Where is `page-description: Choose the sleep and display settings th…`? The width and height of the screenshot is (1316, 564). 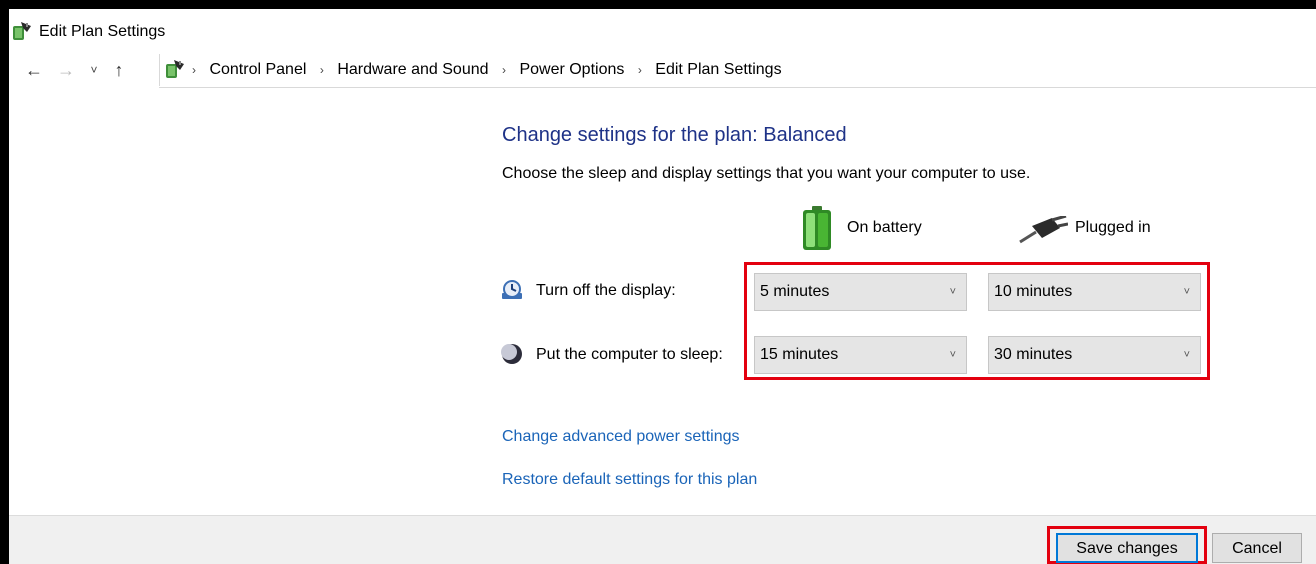 page-description: Choose the sleep and display settings th… is located at coordinates (766, 173).